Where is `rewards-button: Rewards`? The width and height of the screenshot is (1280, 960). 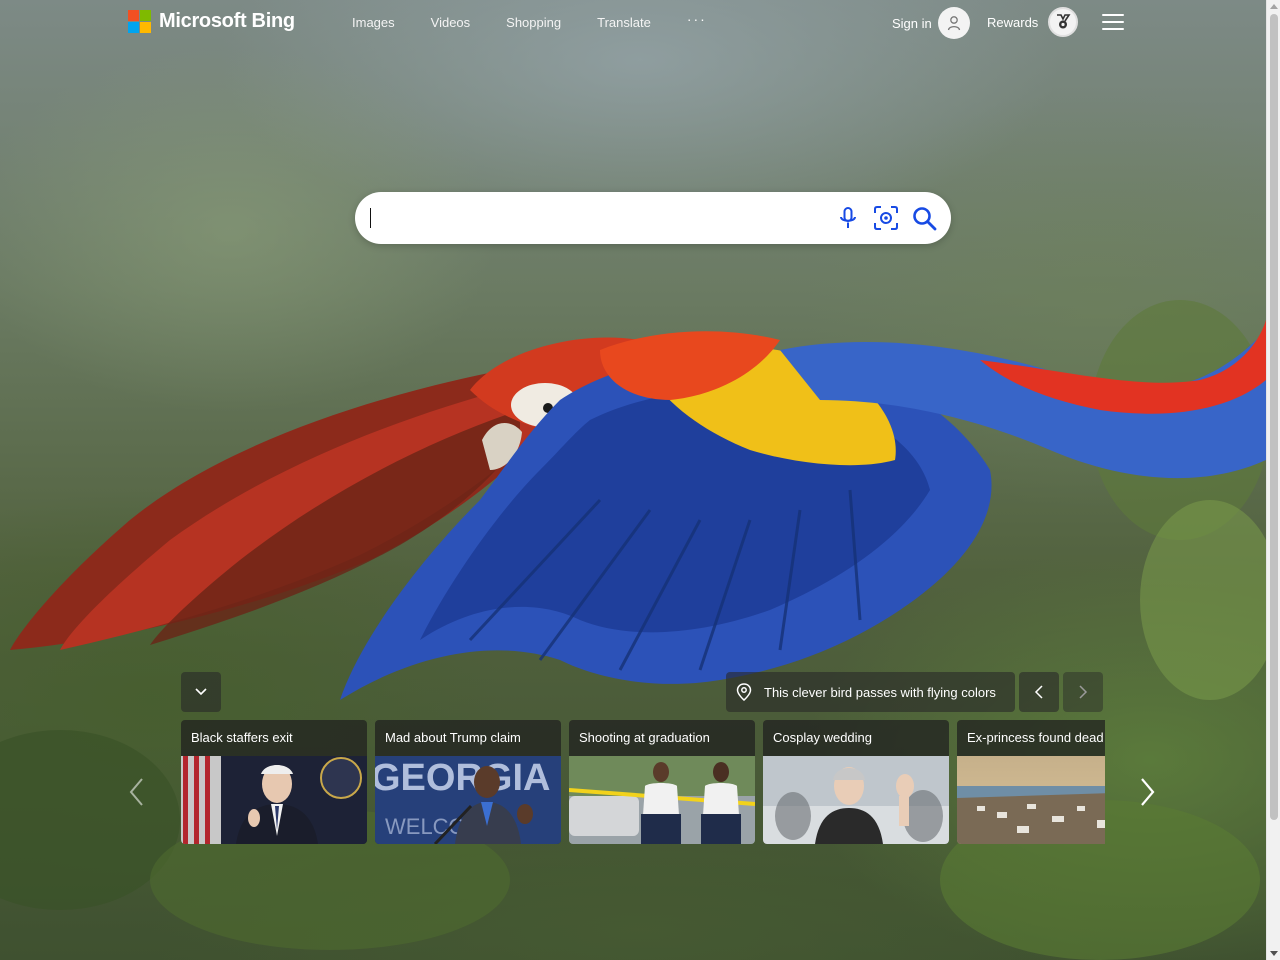
rewards-button: Rewards is located at coordinates (1033, 22).